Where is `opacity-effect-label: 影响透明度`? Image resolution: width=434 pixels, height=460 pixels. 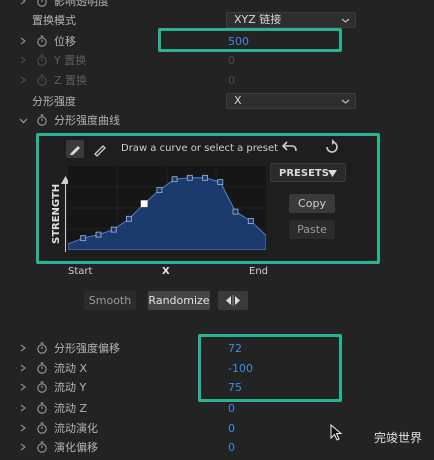
opacity-effect-label: 影响透明度 is located at coordinates (81, 4).